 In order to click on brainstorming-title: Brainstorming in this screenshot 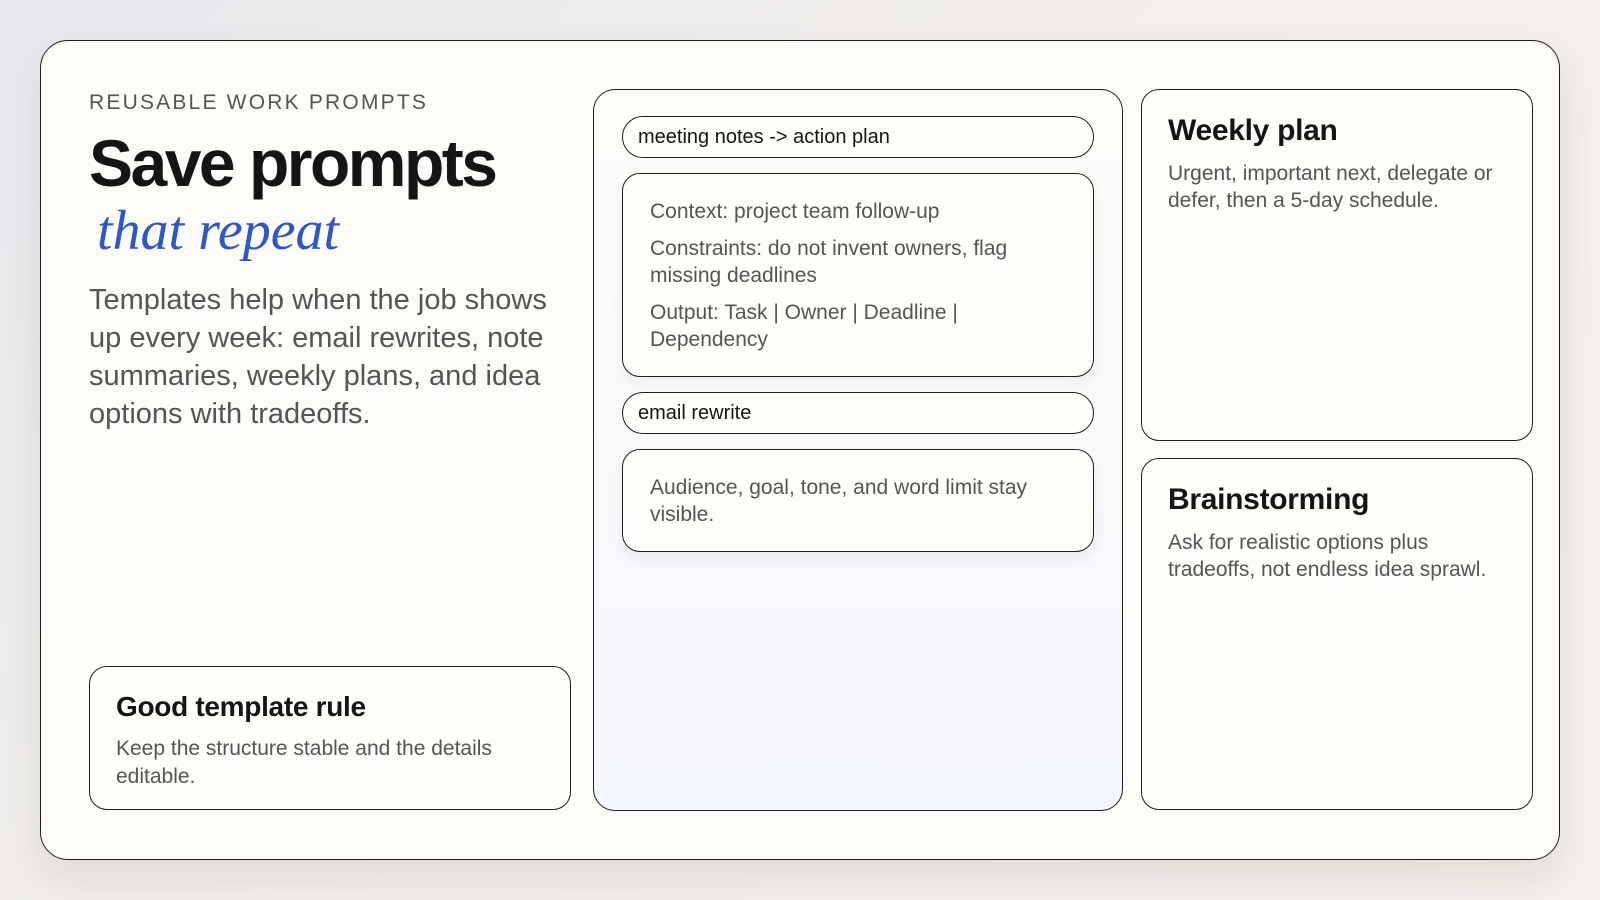, I will do `click(1269, 499)`.